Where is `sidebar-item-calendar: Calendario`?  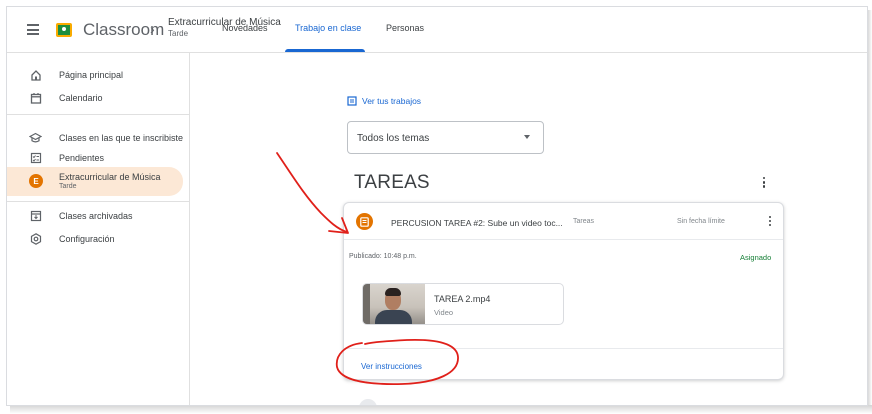
sidebar-item-calendar: Calendario is located at coordinates (95, 98).